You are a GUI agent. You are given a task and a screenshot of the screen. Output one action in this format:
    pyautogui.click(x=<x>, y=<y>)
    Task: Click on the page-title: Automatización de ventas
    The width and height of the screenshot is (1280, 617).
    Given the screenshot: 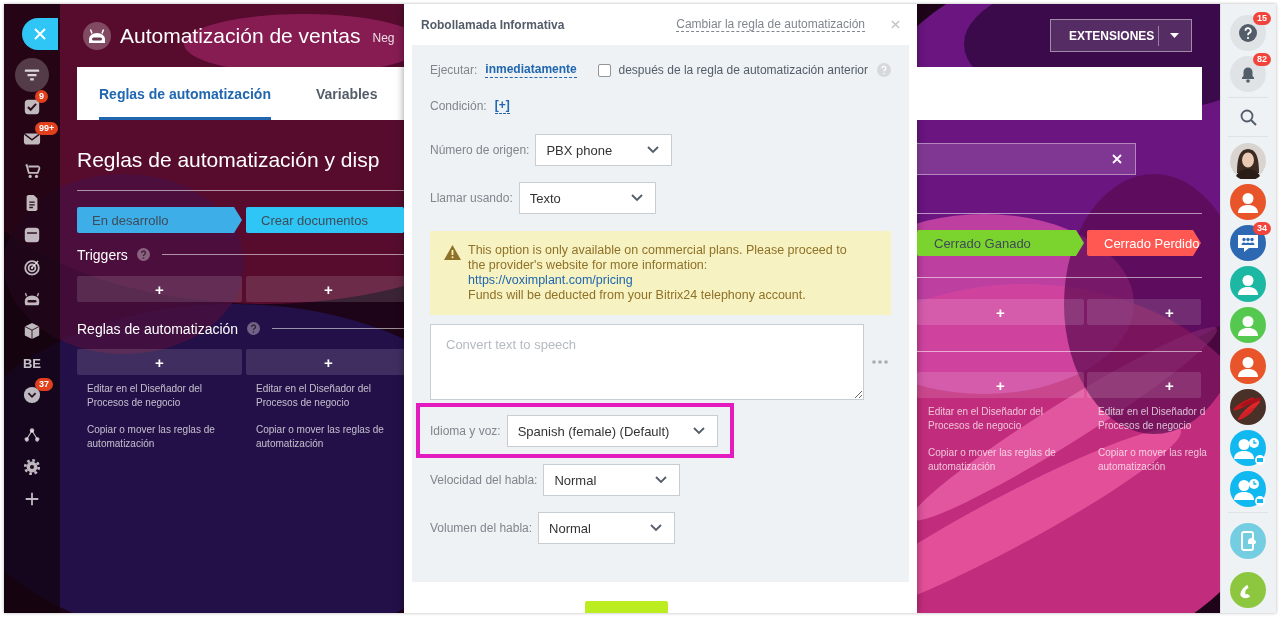 What is the action you would take?
    pyautogui.click(x=240, y=35)
    